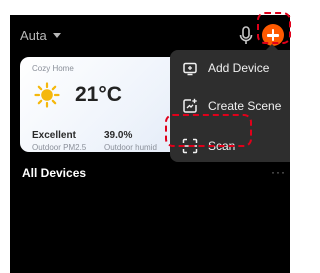 The image size is (320, 273). Describe the element at coordinates (33, 35) in the screenshot. I see `home-selector: Auta` at that location.